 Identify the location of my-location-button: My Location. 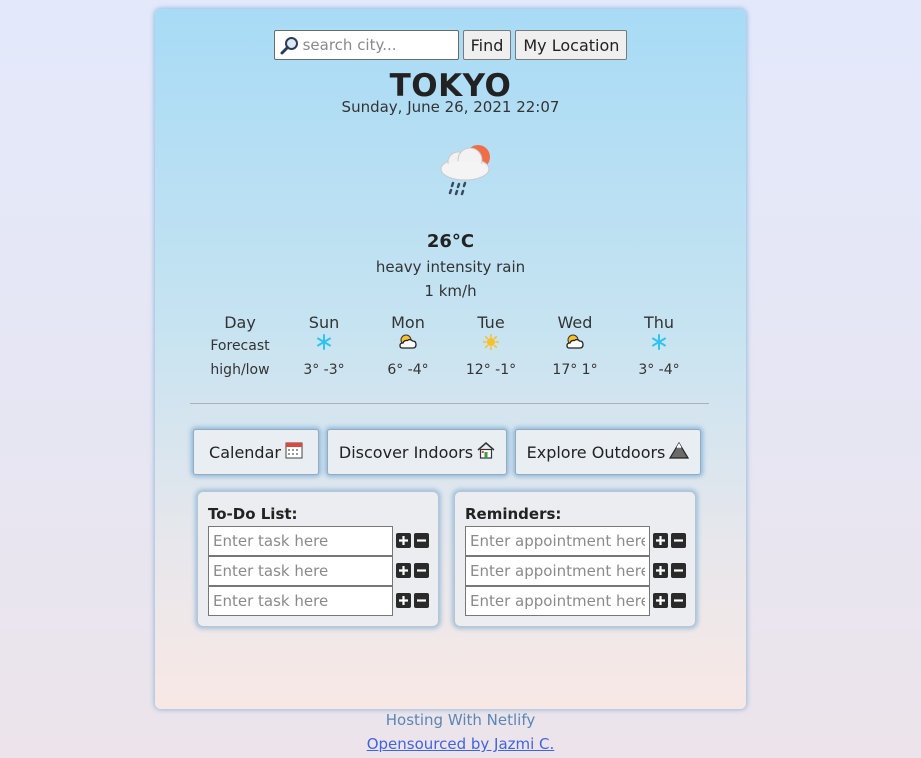
(571, 45).